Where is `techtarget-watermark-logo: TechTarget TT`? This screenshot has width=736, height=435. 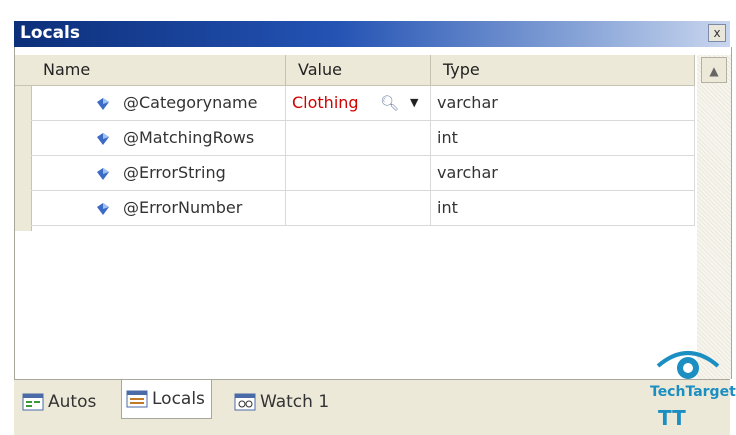
techtarget-watermark-logo: TechTarget TT is located at coordinates (693, 389).